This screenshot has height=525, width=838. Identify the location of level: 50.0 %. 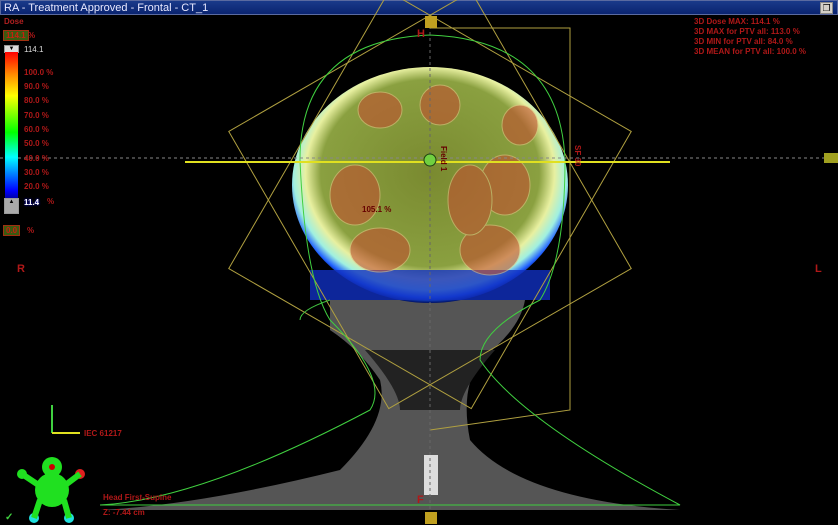
(36, 143).